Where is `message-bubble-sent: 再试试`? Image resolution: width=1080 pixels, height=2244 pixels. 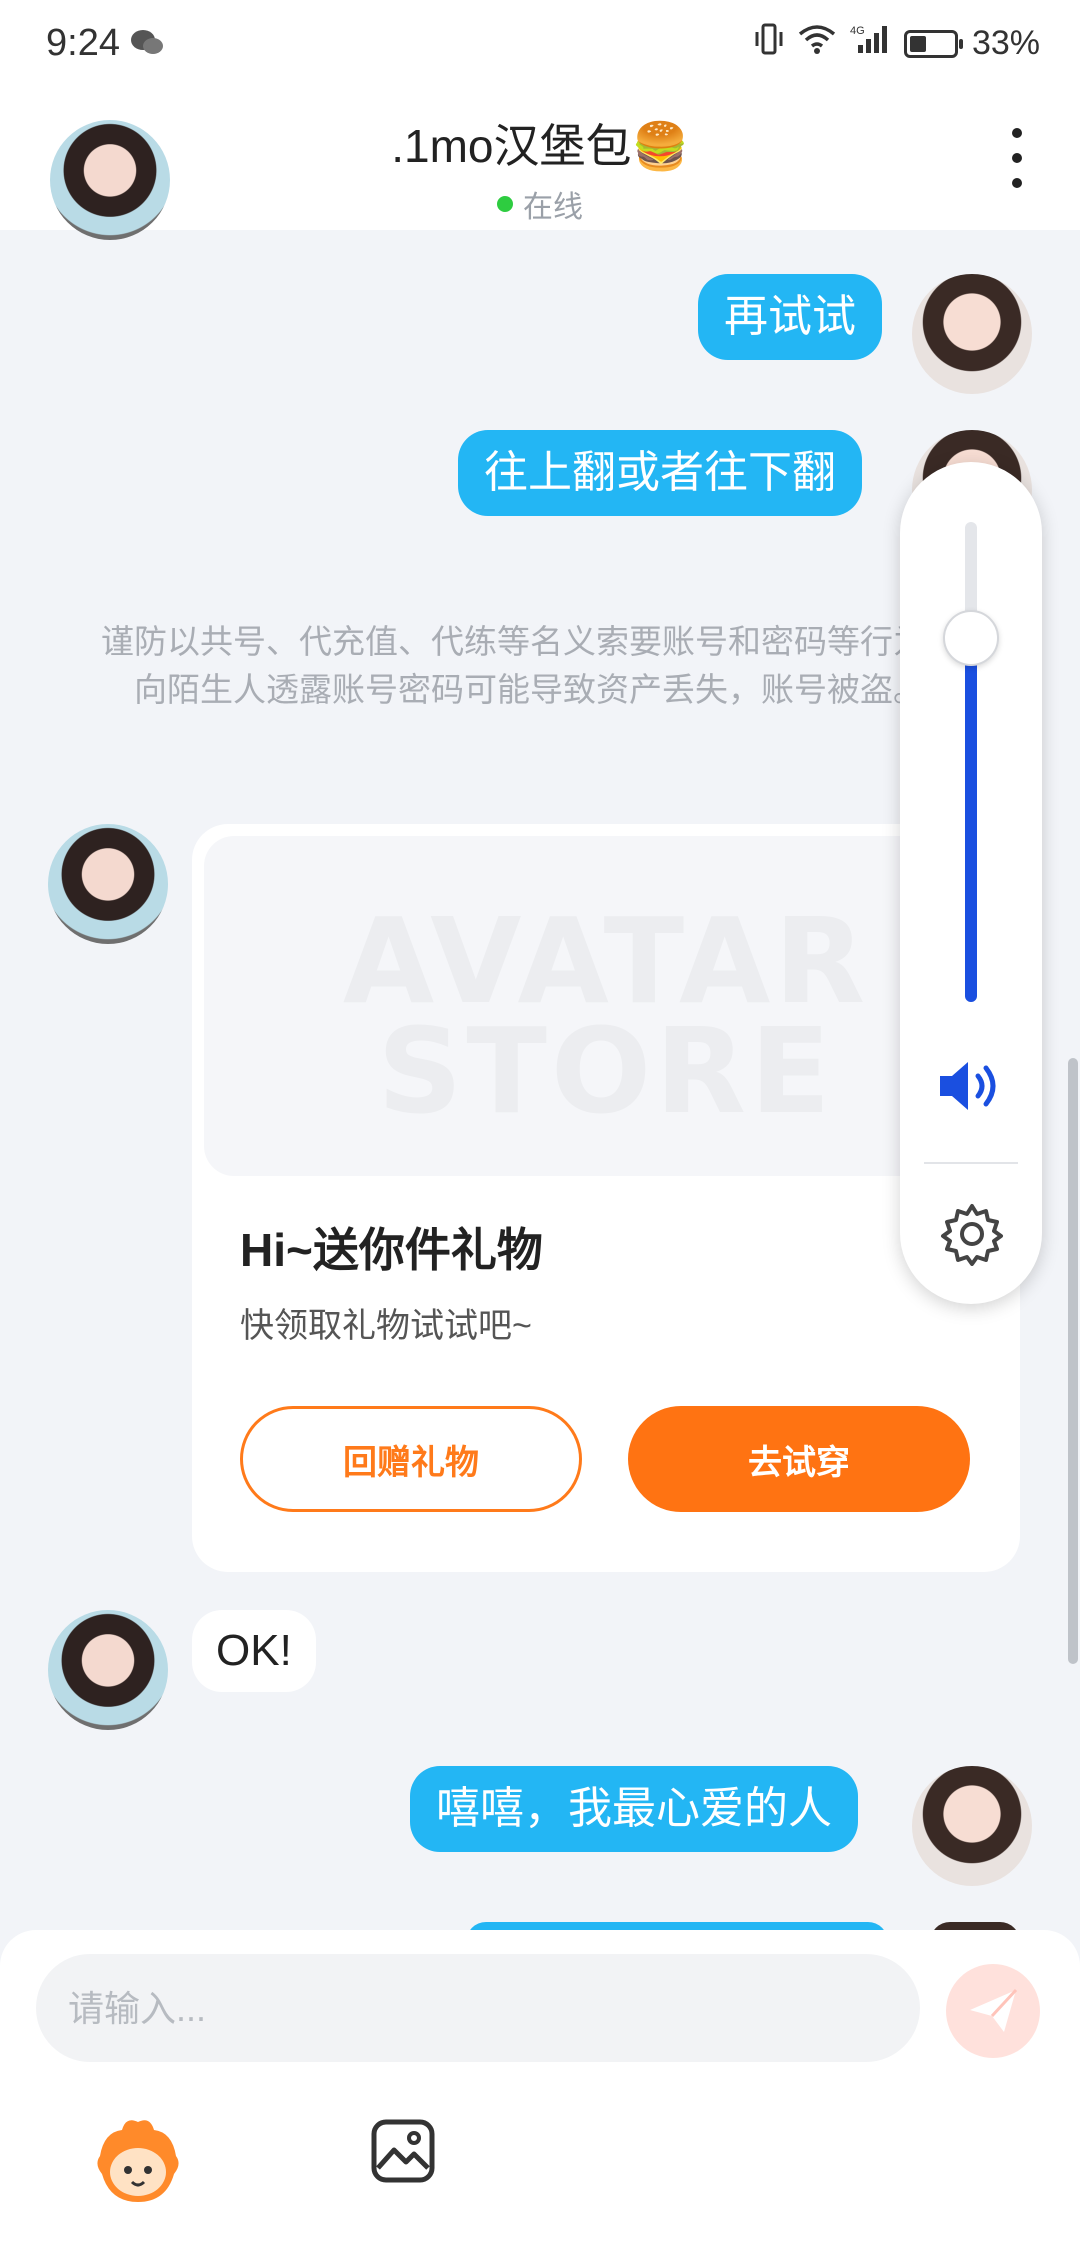
message-bubble-sent: 再试试 is located at coordinates (790, 317).